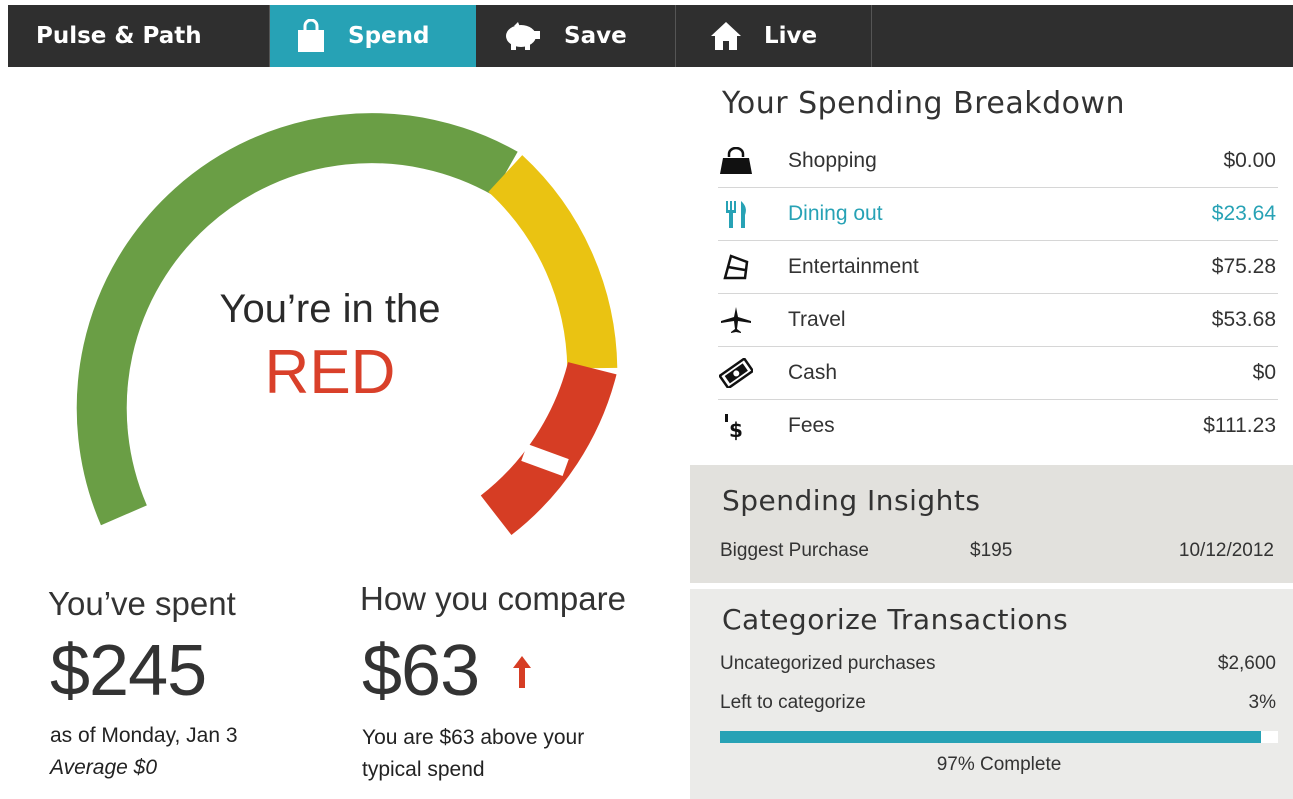 The height and width of the screenshot is (799, 1293). I want to click on spent-as-of: as of Monday, Jan 3, so click(144, 735).